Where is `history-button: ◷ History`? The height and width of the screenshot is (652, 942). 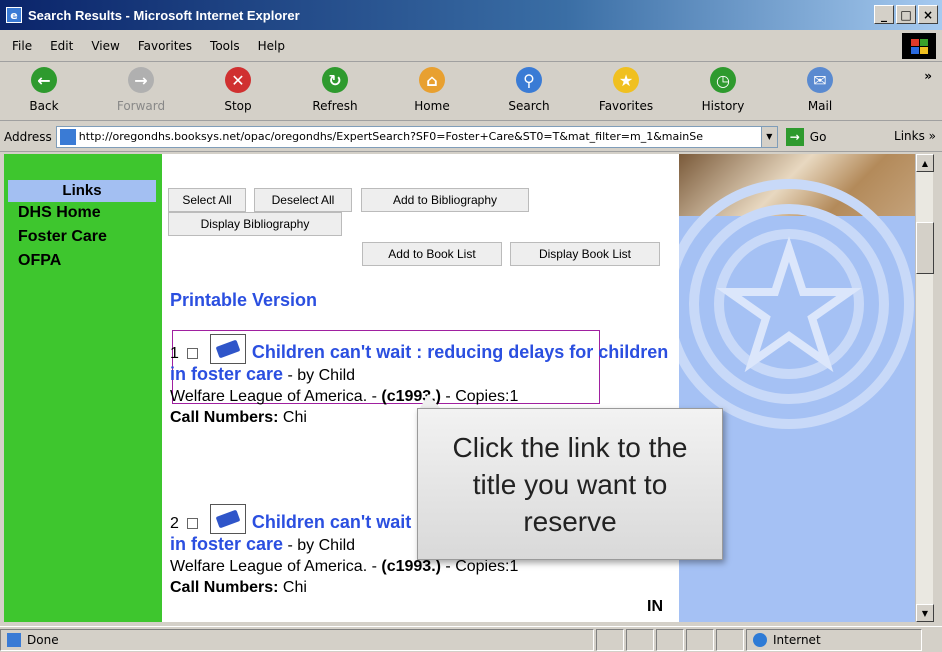 history-button: ◷ History is located at coordinates (723, 90).